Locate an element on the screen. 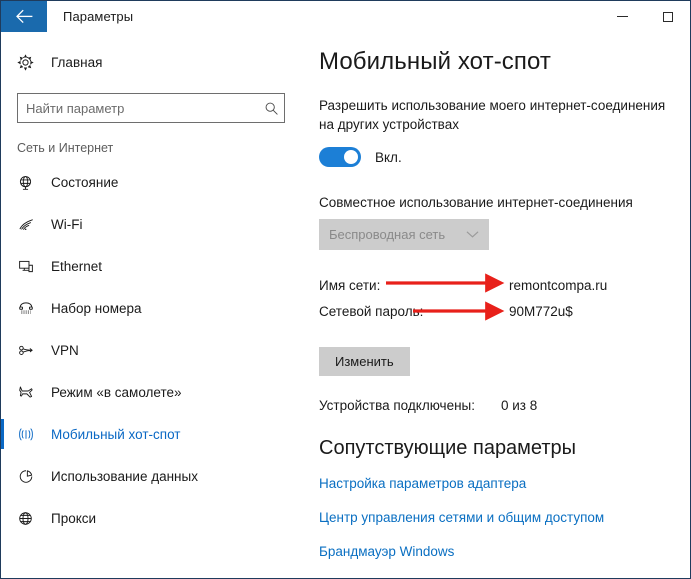 This screenshot has width=691, height=579. sidebar-group-label: Сеть и Интернет is located at coordinates (65, 148).